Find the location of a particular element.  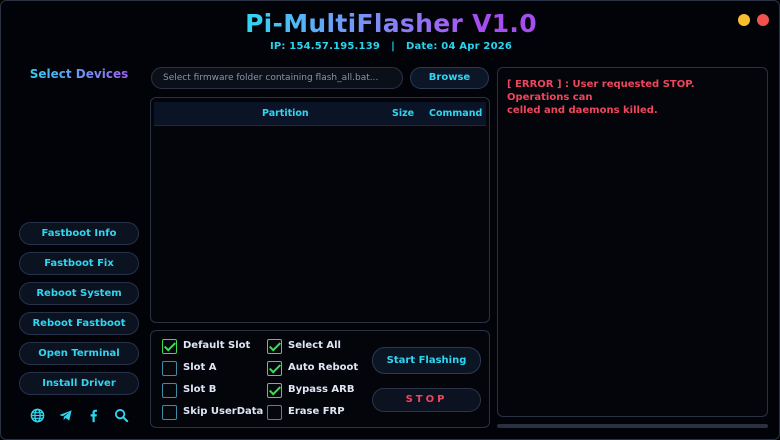

partition-table-header: Partition Size Command is located at coordinates (320, 114).